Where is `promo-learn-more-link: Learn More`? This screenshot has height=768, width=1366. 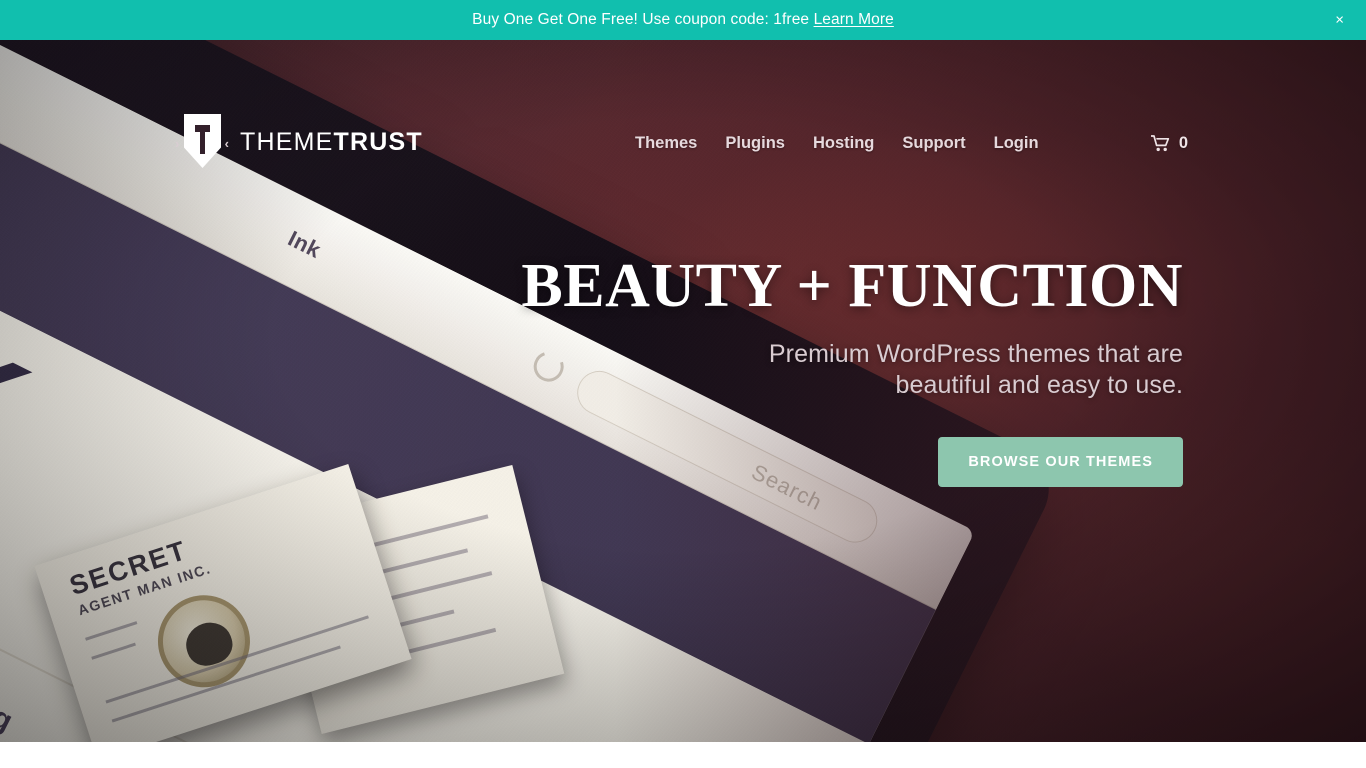 promo-learn-more-link: Learn More is located at coordinates (854, 19).